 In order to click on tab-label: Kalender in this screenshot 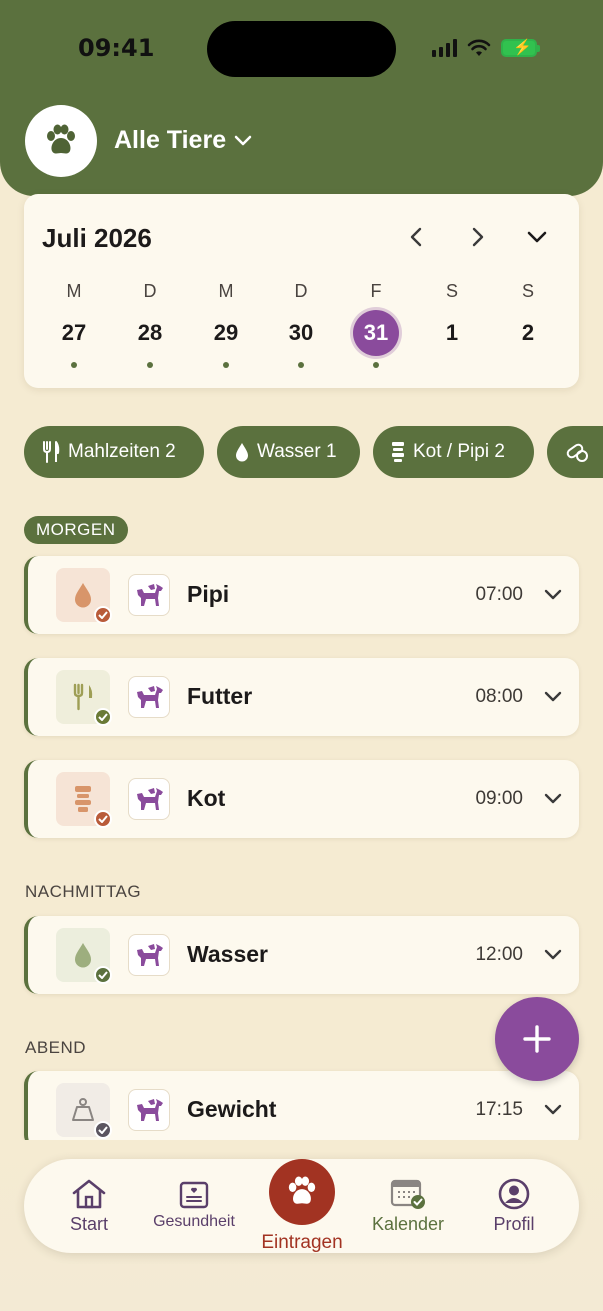, I will do `click(408, 1223)`.